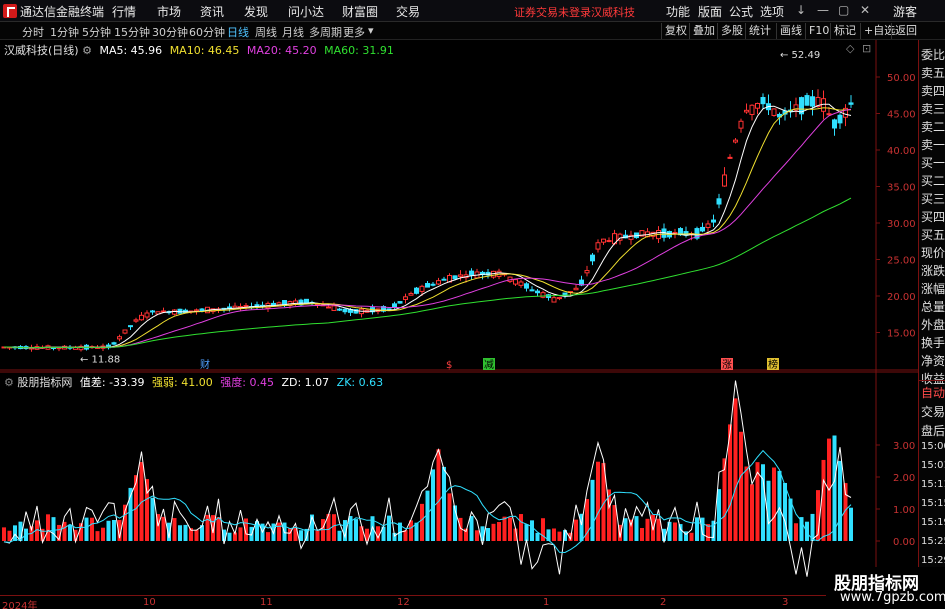 The height and width of the screenshot is (609, 945). What do you see at coordinates (933, 288) in the screenshot?
I see `quote-row-13: 涨幅` at bounding box center [933, 288].